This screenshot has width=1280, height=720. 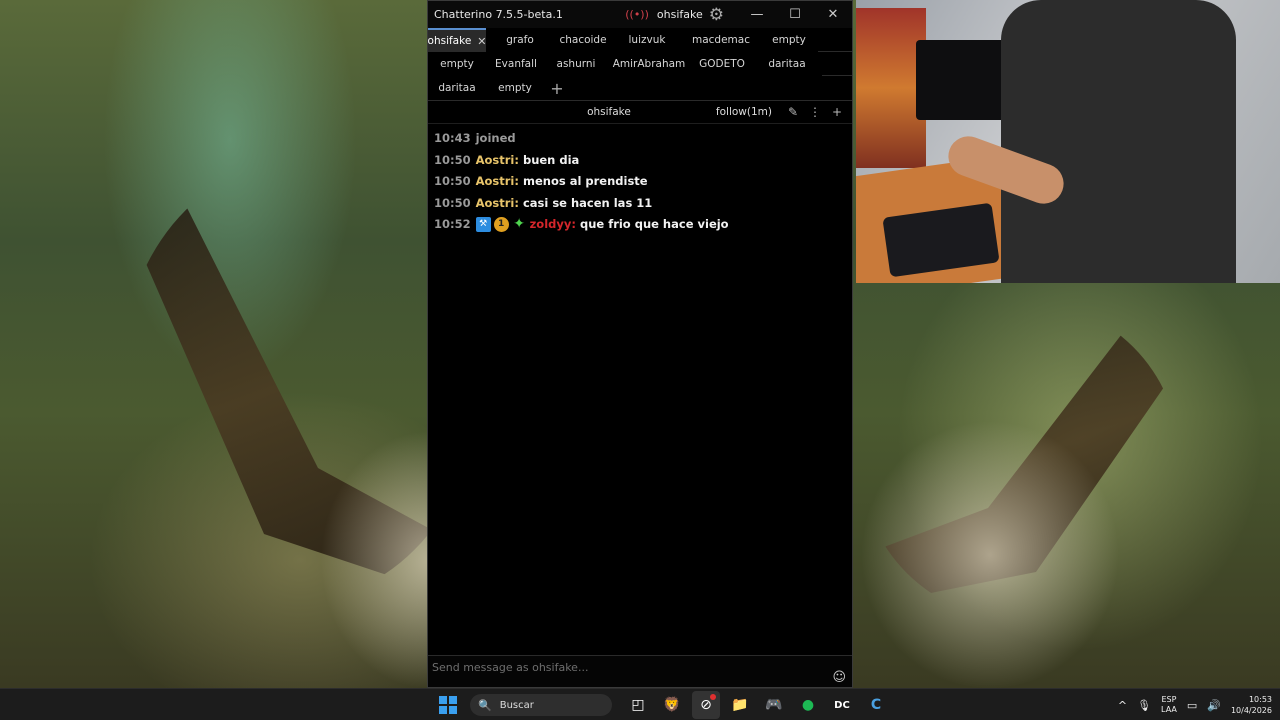 I want to click on chevron-up-icon: ^, so click(x=1122, y=705).